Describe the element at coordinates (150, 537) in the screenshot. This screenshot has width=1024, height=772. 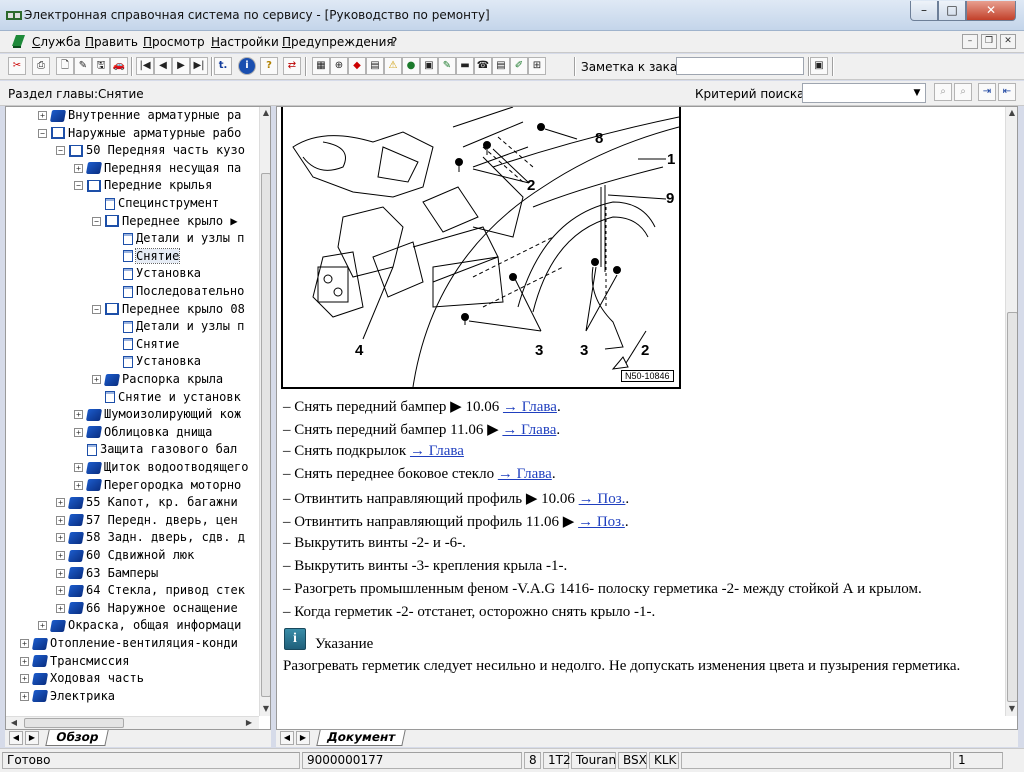
I see `tree-item: +58 Задн. дверь, сдв. д` at that location.